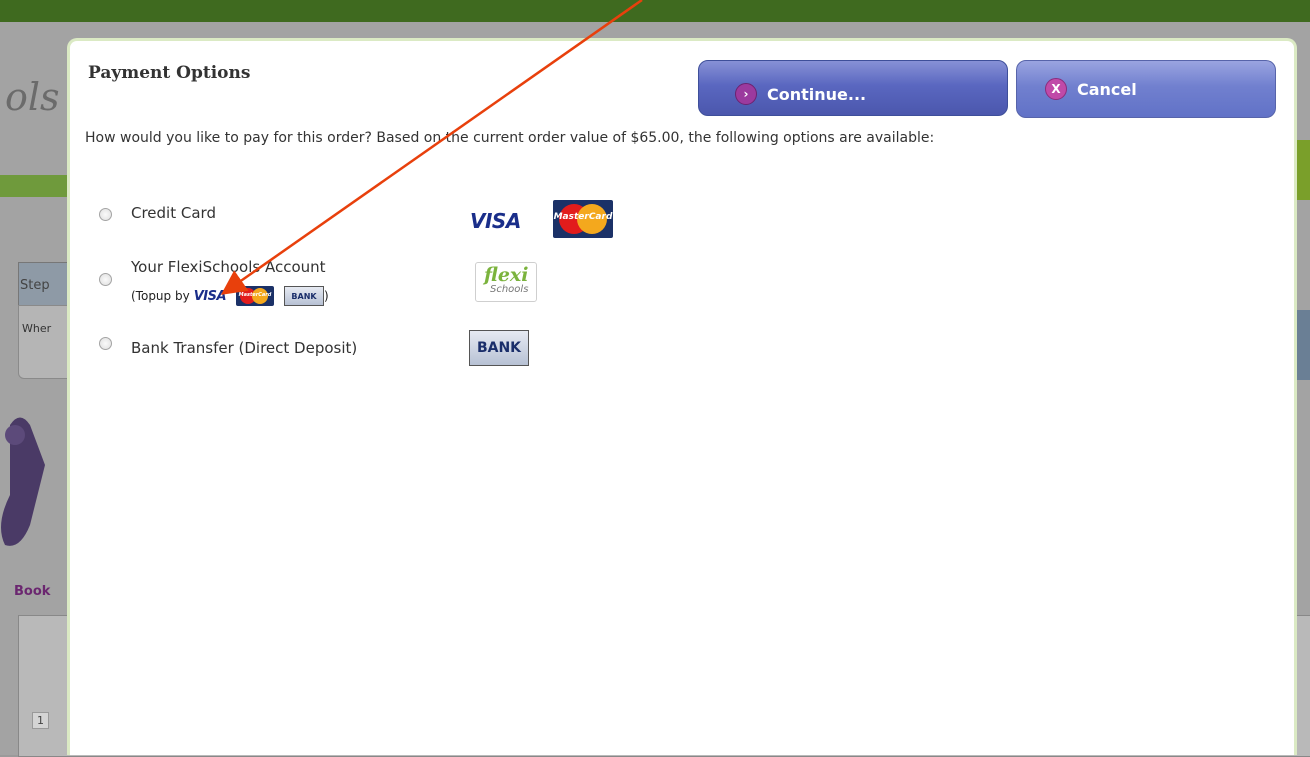  Describe the element at coordinates (228, 267) in the screenshot. I see `flexischools-account-label: Your FlexiSchools Account` at that location.